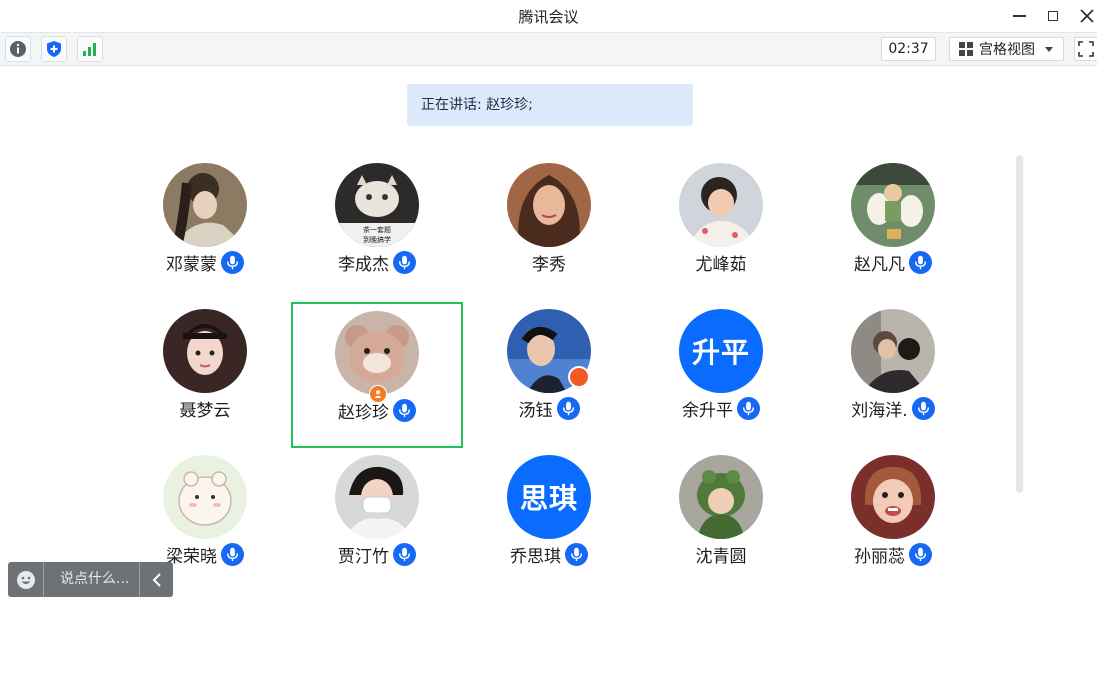  Describe the element at coordinates (879, 556) in the screenshot. I see `participant-name: 孙丽蕊` at that location.